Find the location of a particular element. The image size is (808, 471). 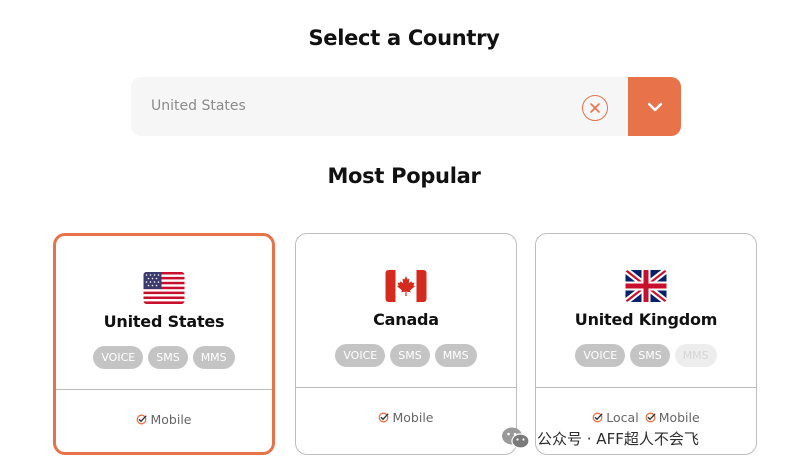

number-type-label: Local is located at coordinates (622, 417).